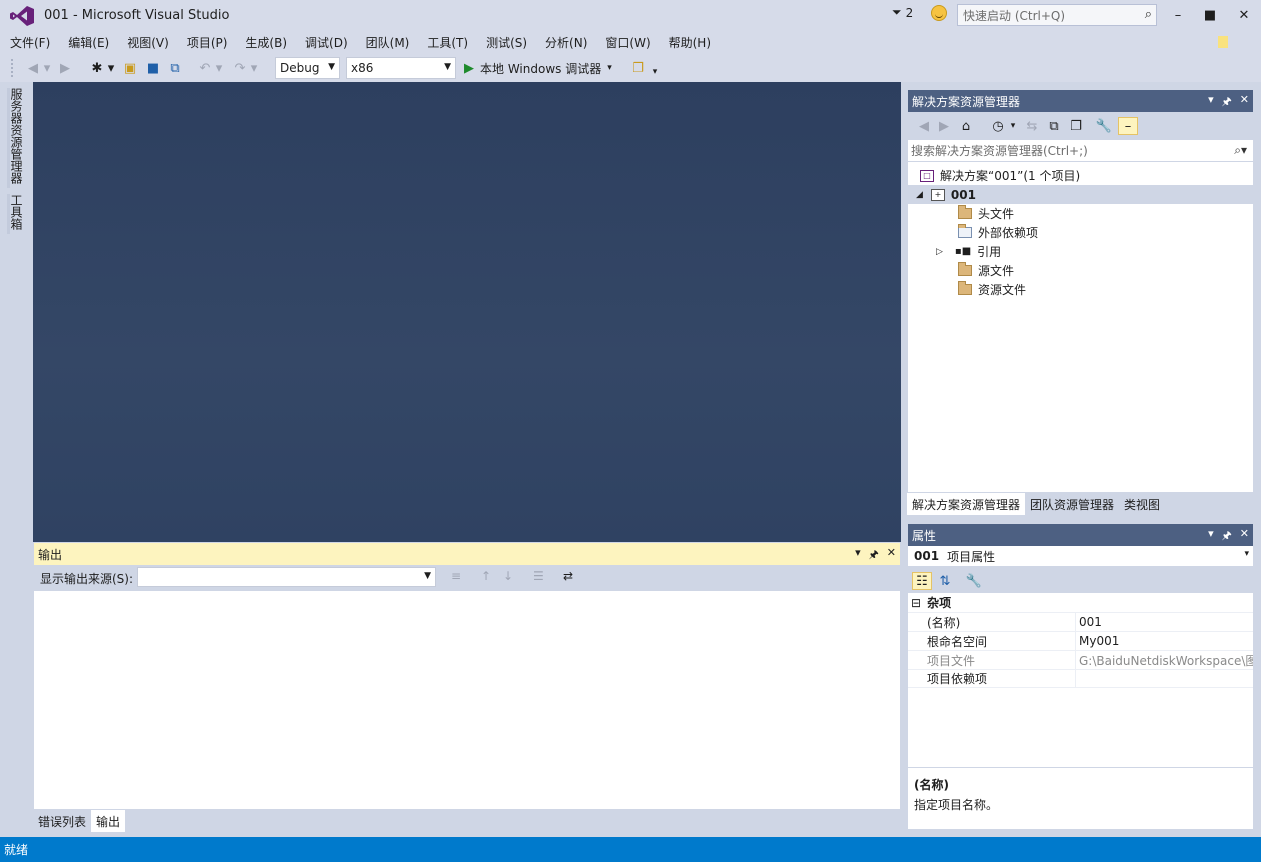 This screenshot has height=862, width=1261. I want to click on back-dropdown-icon: ▾, so click(47, 68).